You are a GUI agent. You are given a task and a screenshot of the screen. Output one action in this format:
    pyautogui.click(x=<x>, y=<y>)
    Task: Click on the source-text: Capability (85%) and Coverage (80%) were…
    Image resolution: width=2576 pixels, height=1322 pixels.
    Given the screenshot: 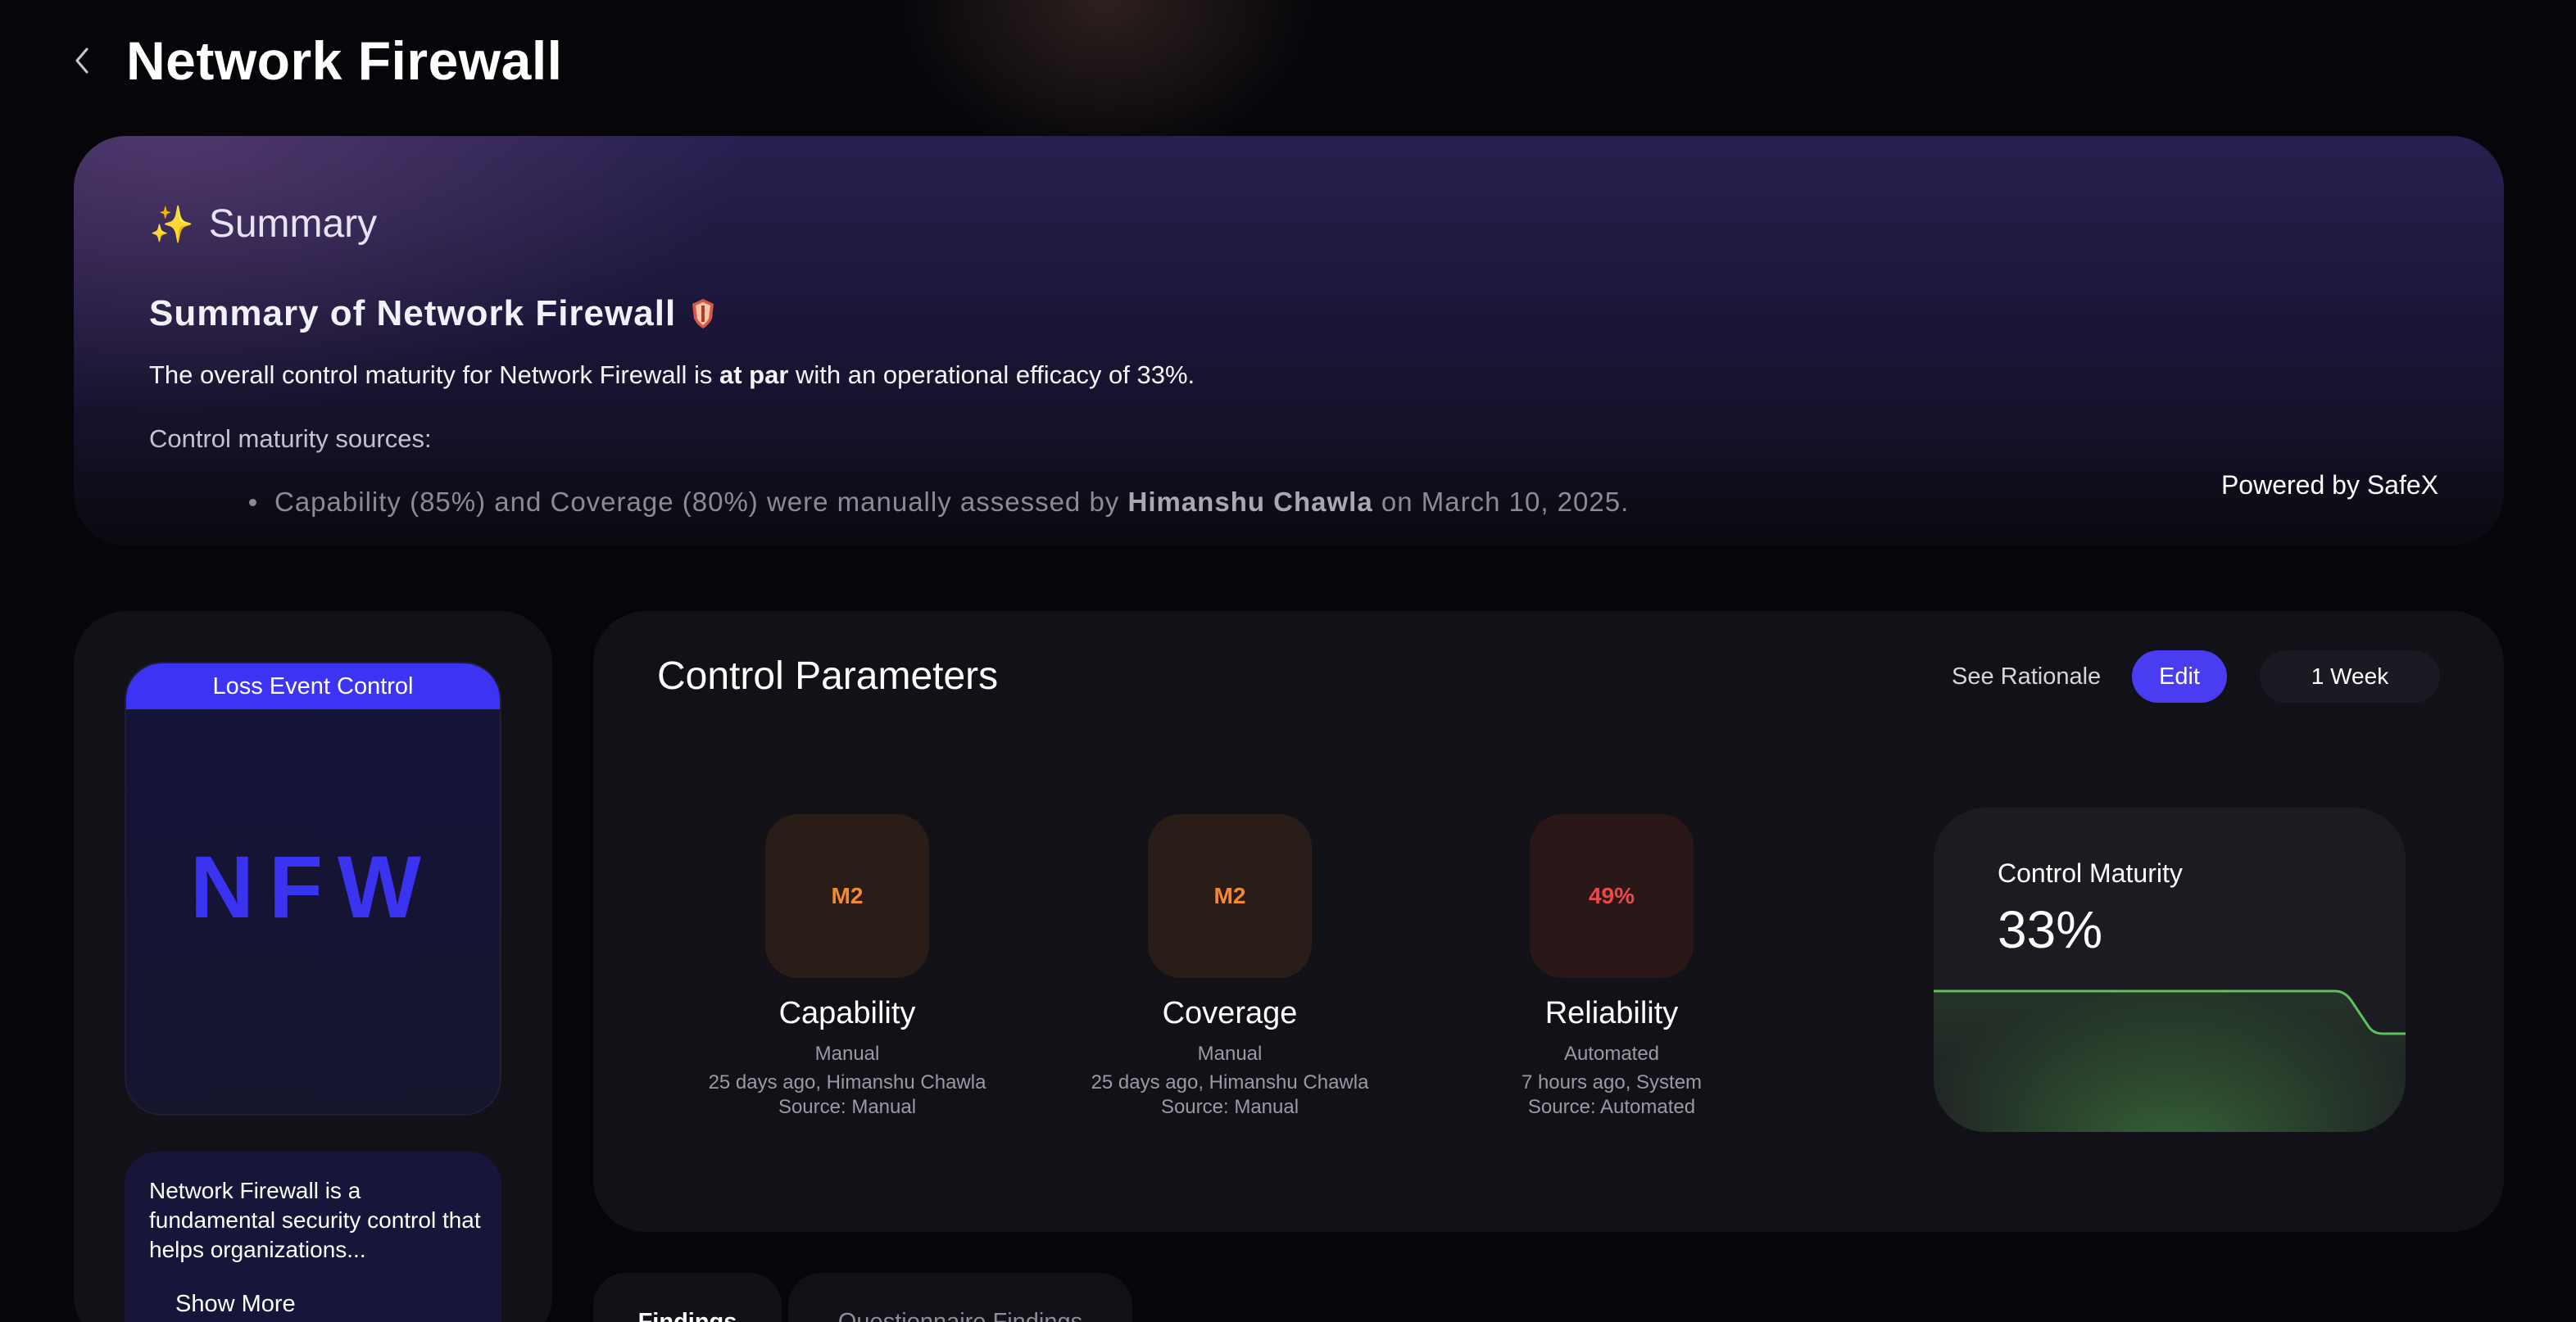 What is the action you would take?
    pyautogui.click(x=701, y=502)
    